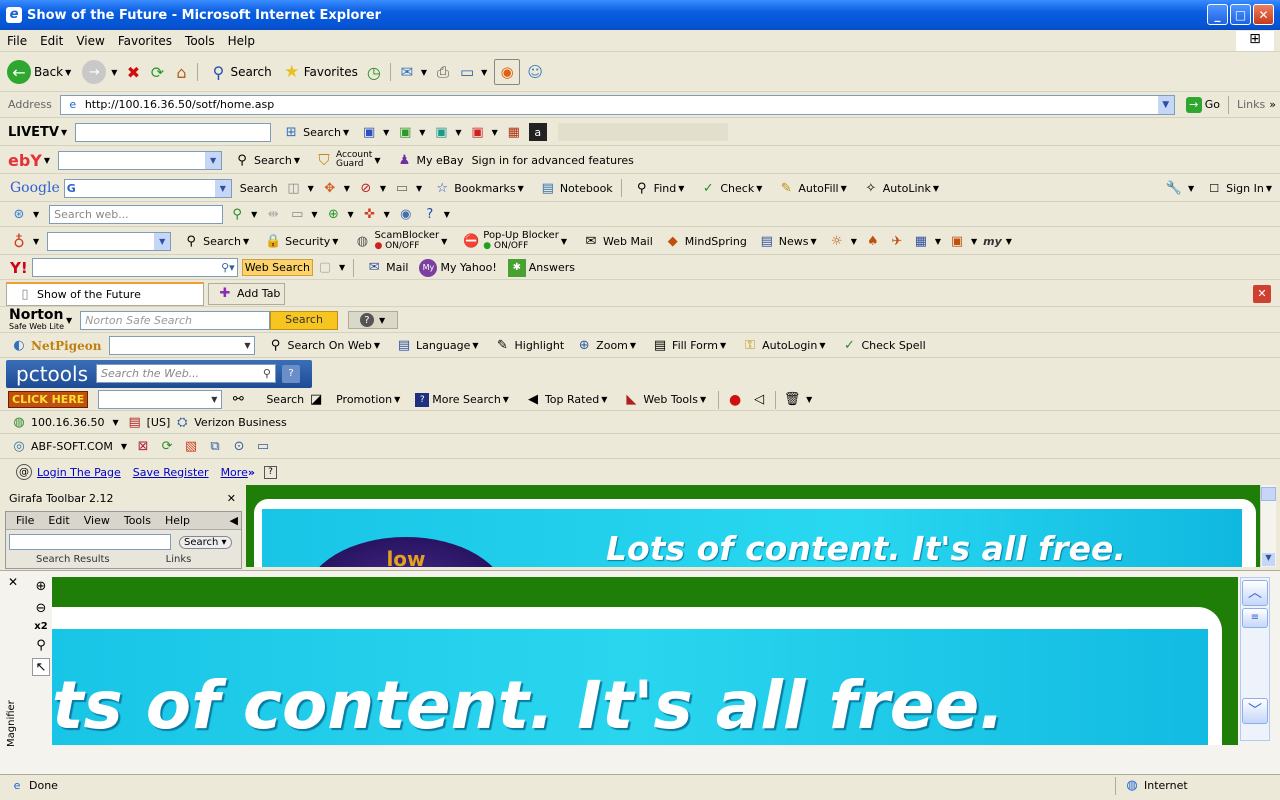  What do you see at coordinates (90, 41) in the screenshot?
I see `menu-view: View` at bounding box center [90, 41].